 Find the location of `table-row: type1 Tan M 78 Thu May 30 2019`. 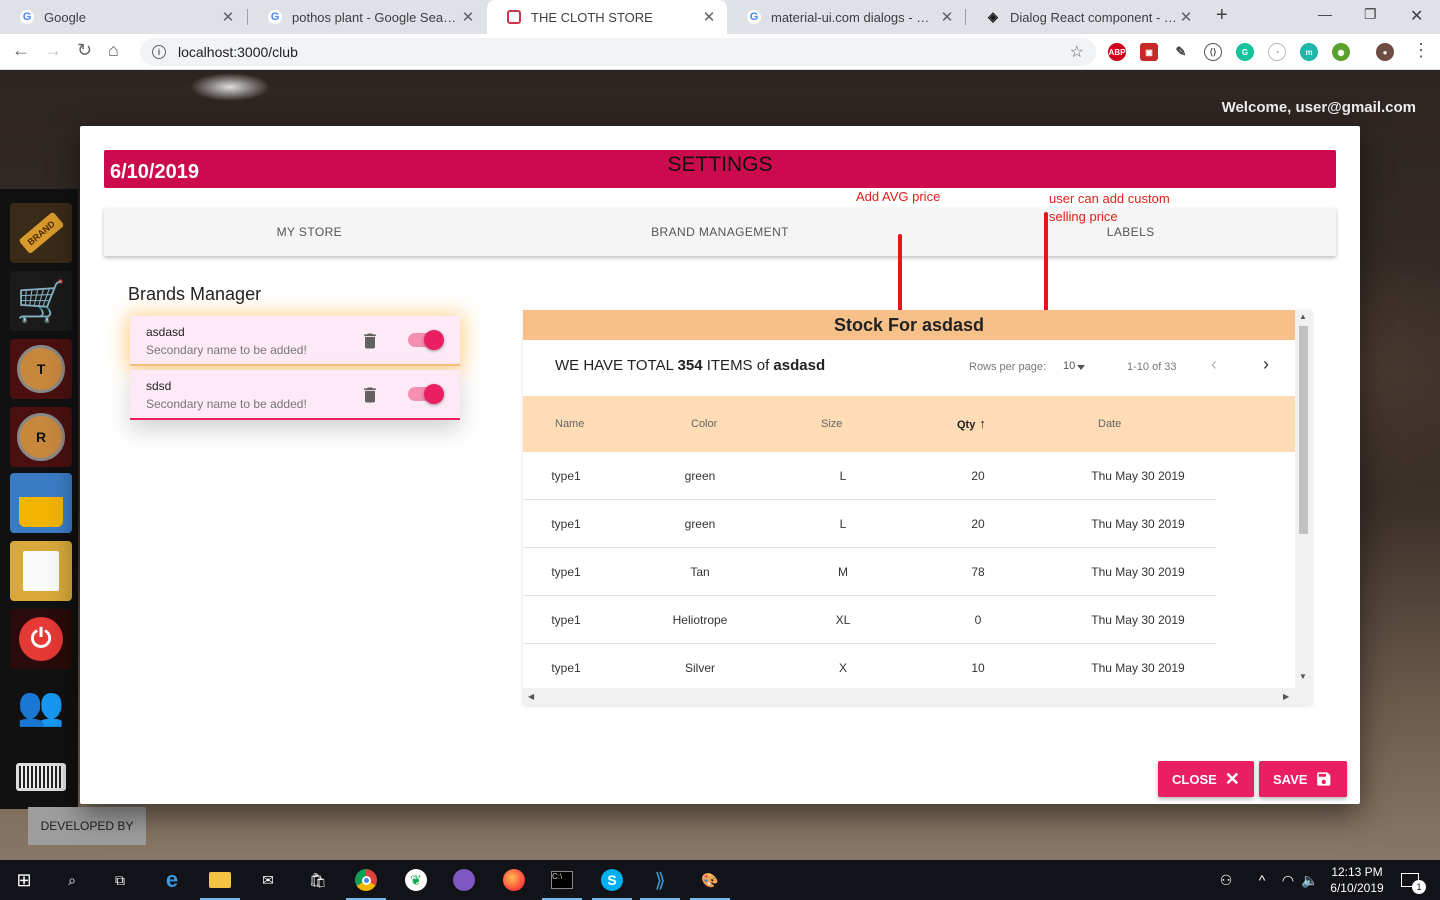

table-row: type1 Tan M 78 Thu May 30 2019 is located at coordinates (869, 572).